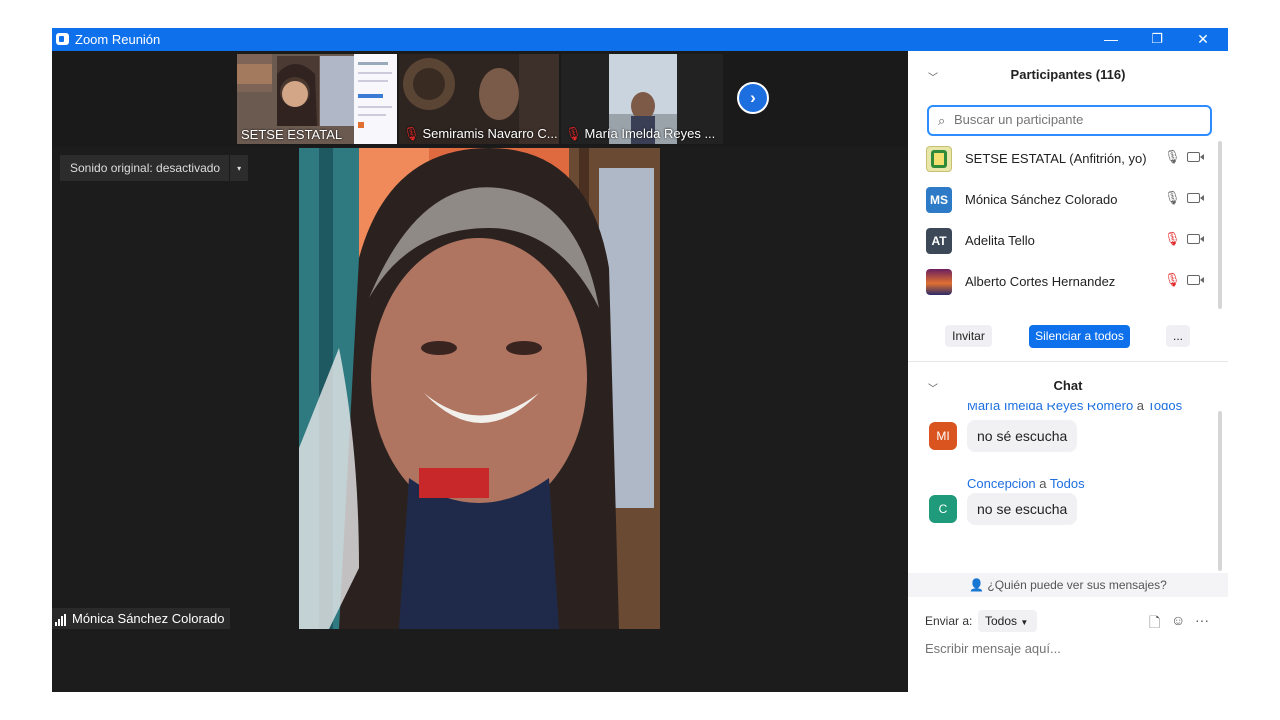  I want to click on message-bubble: no se escucha, so click(1022, 509).